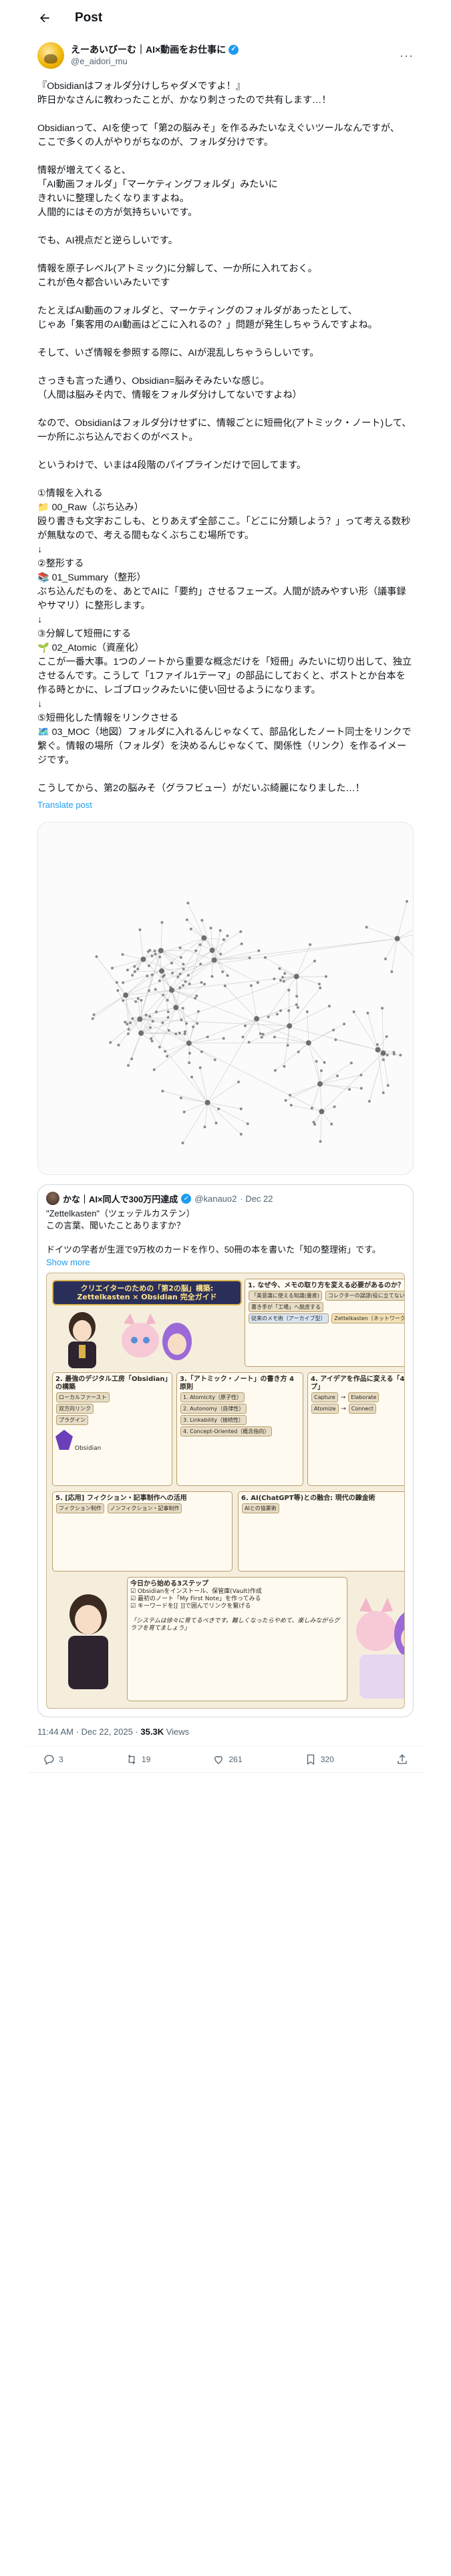  I want to click on post-meta: 11:44 AM · Dec 22, 2025 · 35.3K Views, so click(225, 1732).